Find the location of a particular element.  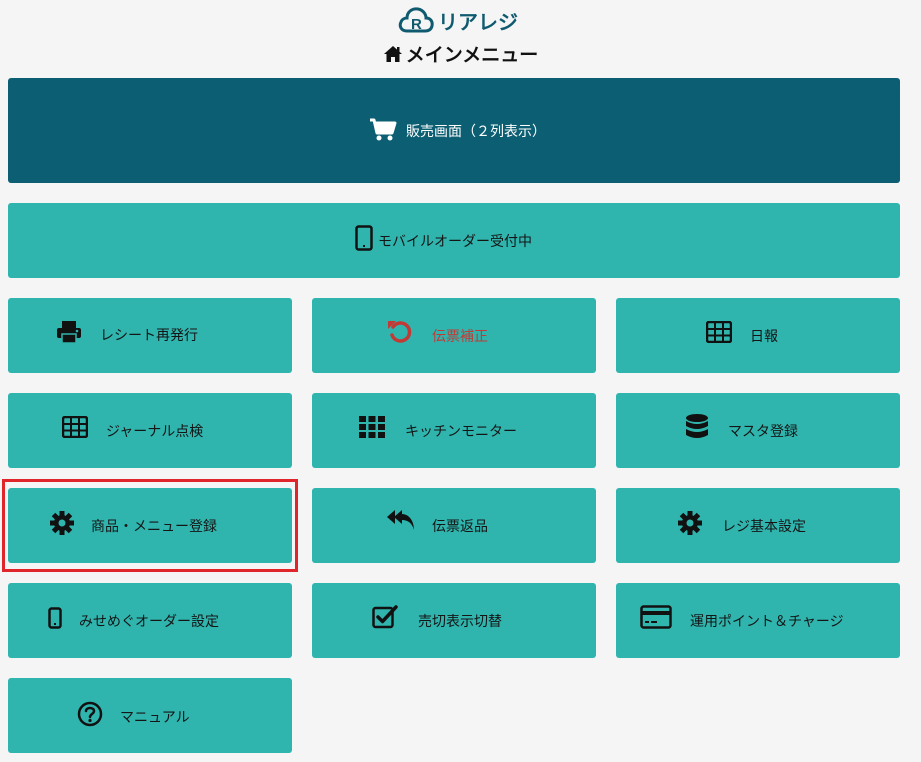

product-menu-register-label: 商品・メニュー登録 is located at coordinates (154, 527).